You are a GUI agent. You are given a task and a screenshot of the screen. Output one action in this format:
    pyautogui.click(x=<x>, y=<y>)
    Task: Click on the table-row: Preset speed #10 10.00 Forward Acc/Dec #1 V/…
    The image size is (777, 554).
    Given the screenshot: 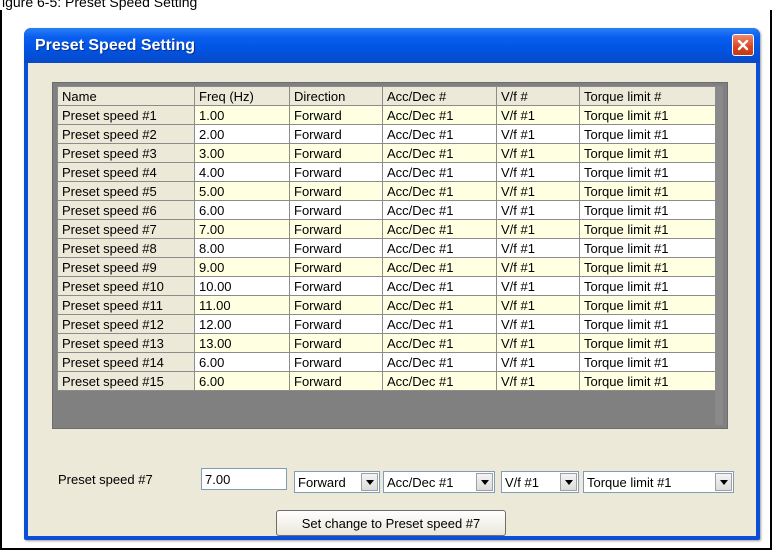 What is the action you would take?
    pyautogui.click(x=388, y=286)
    